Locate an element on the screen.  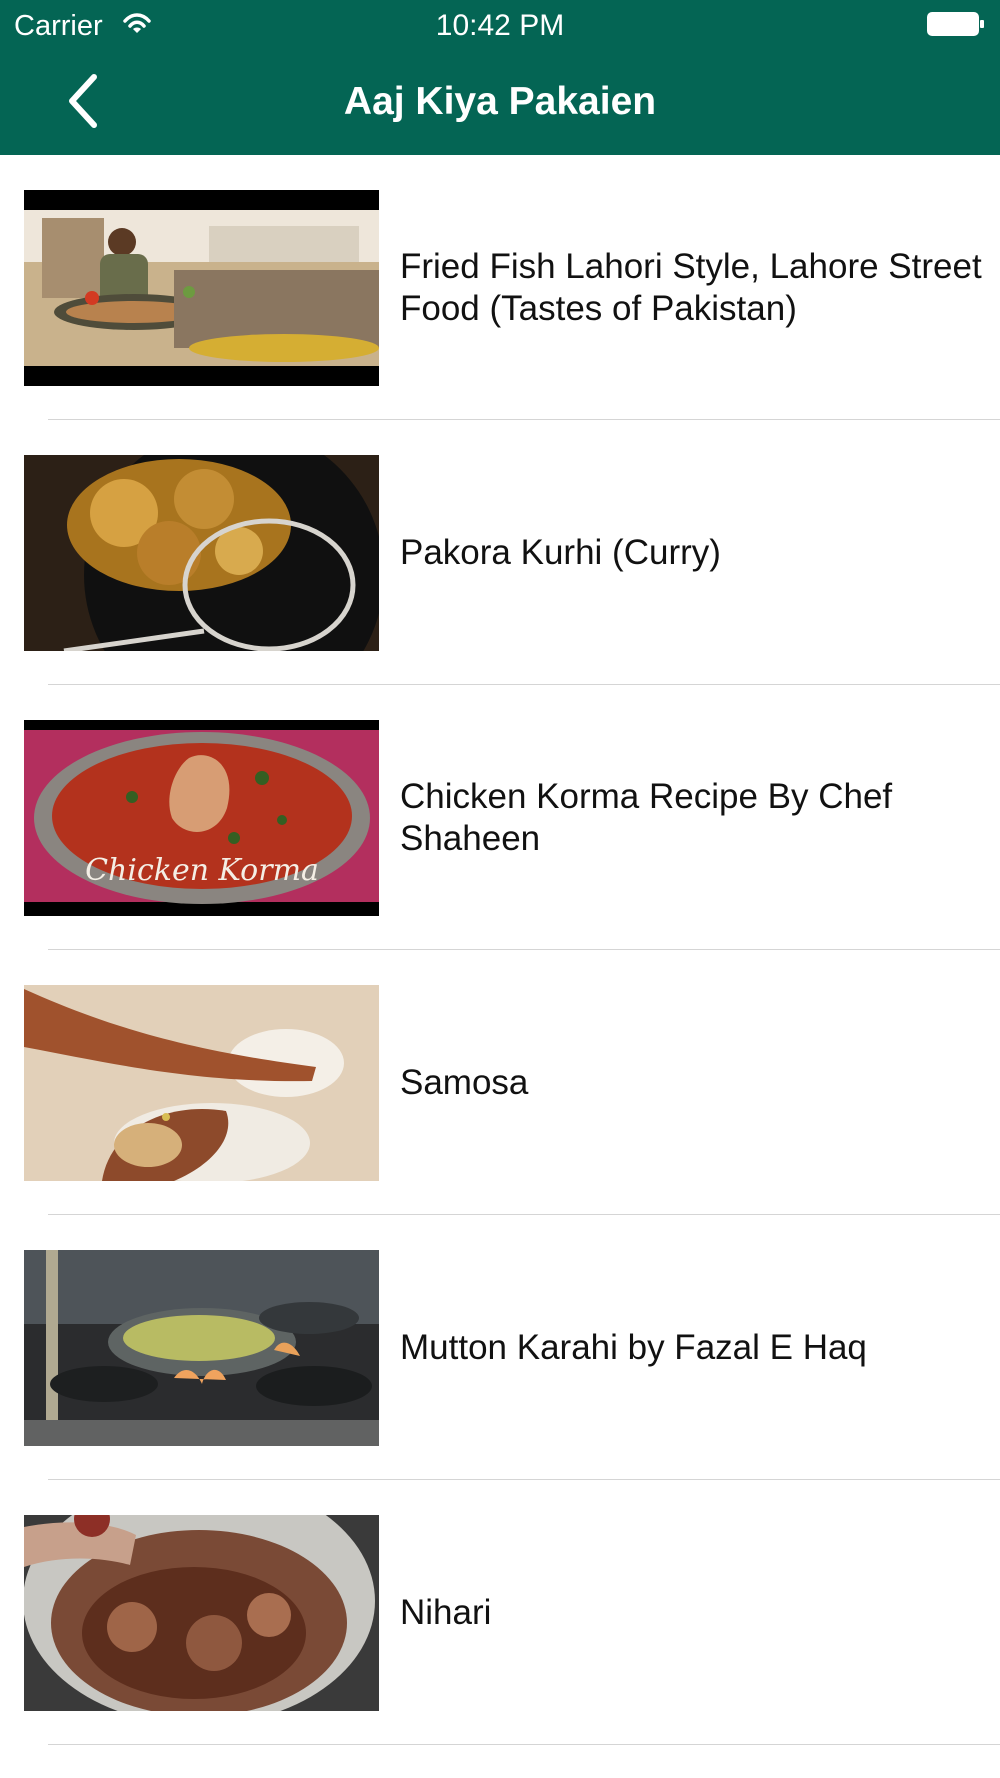
video-thumbnail: Chicken Korma is located at coordinates (201, 818).